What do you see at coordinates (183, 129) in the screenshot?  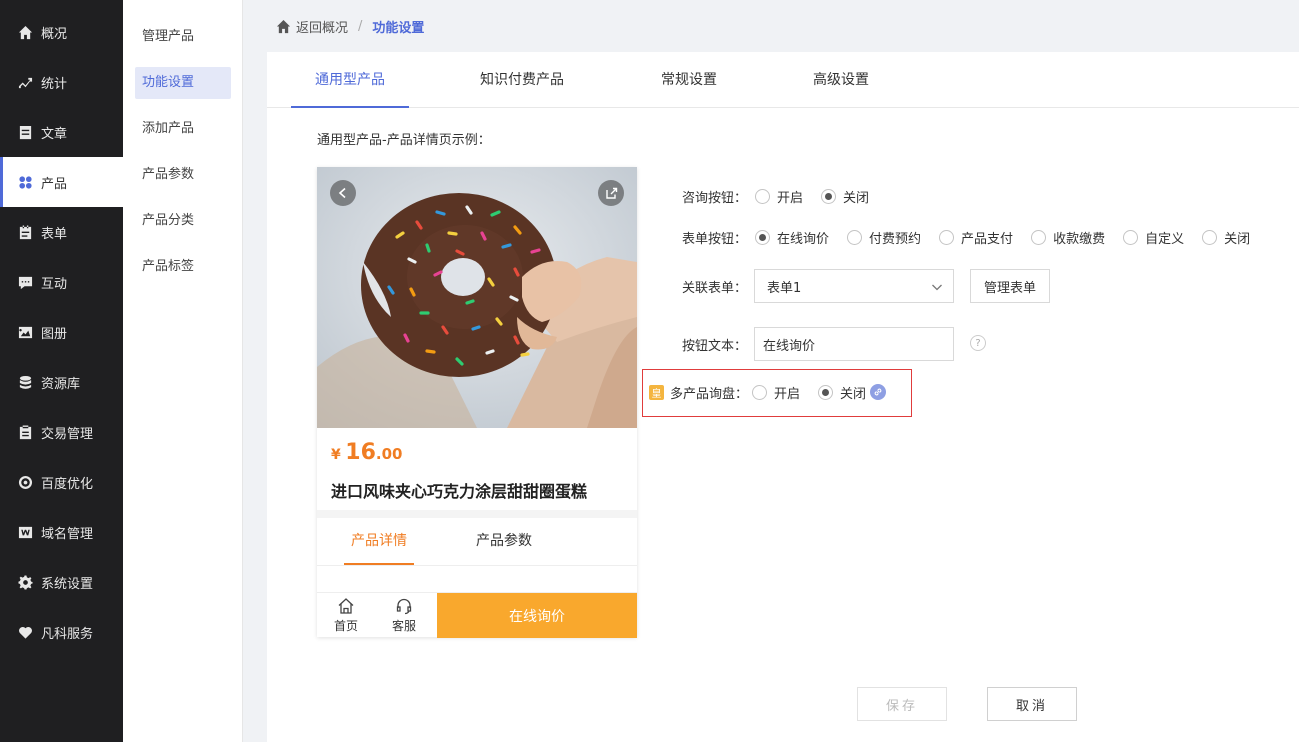 I see `submenu-item-add-product: 添加产品` at bounding box center [183, 129].